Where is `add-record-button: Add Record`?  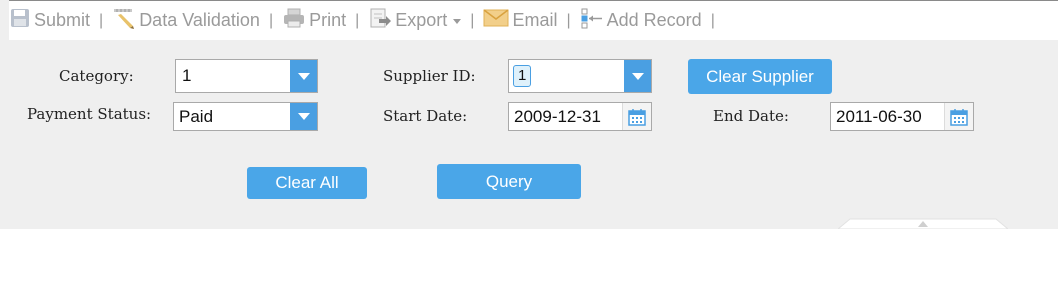
add-record-button: Add Record is located at coordinates (641, 20).